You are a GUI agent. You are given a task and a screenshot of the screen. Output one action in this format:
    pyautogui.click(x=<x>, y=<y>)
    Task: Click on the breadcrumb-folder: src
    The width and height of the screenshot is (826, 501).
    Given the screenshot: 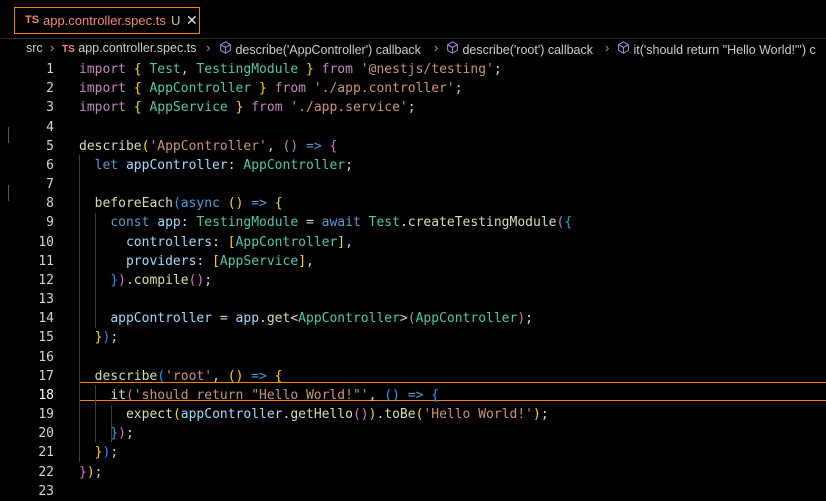 What is the action you would take?
    pyautogui.click(x=34, y=48)
    